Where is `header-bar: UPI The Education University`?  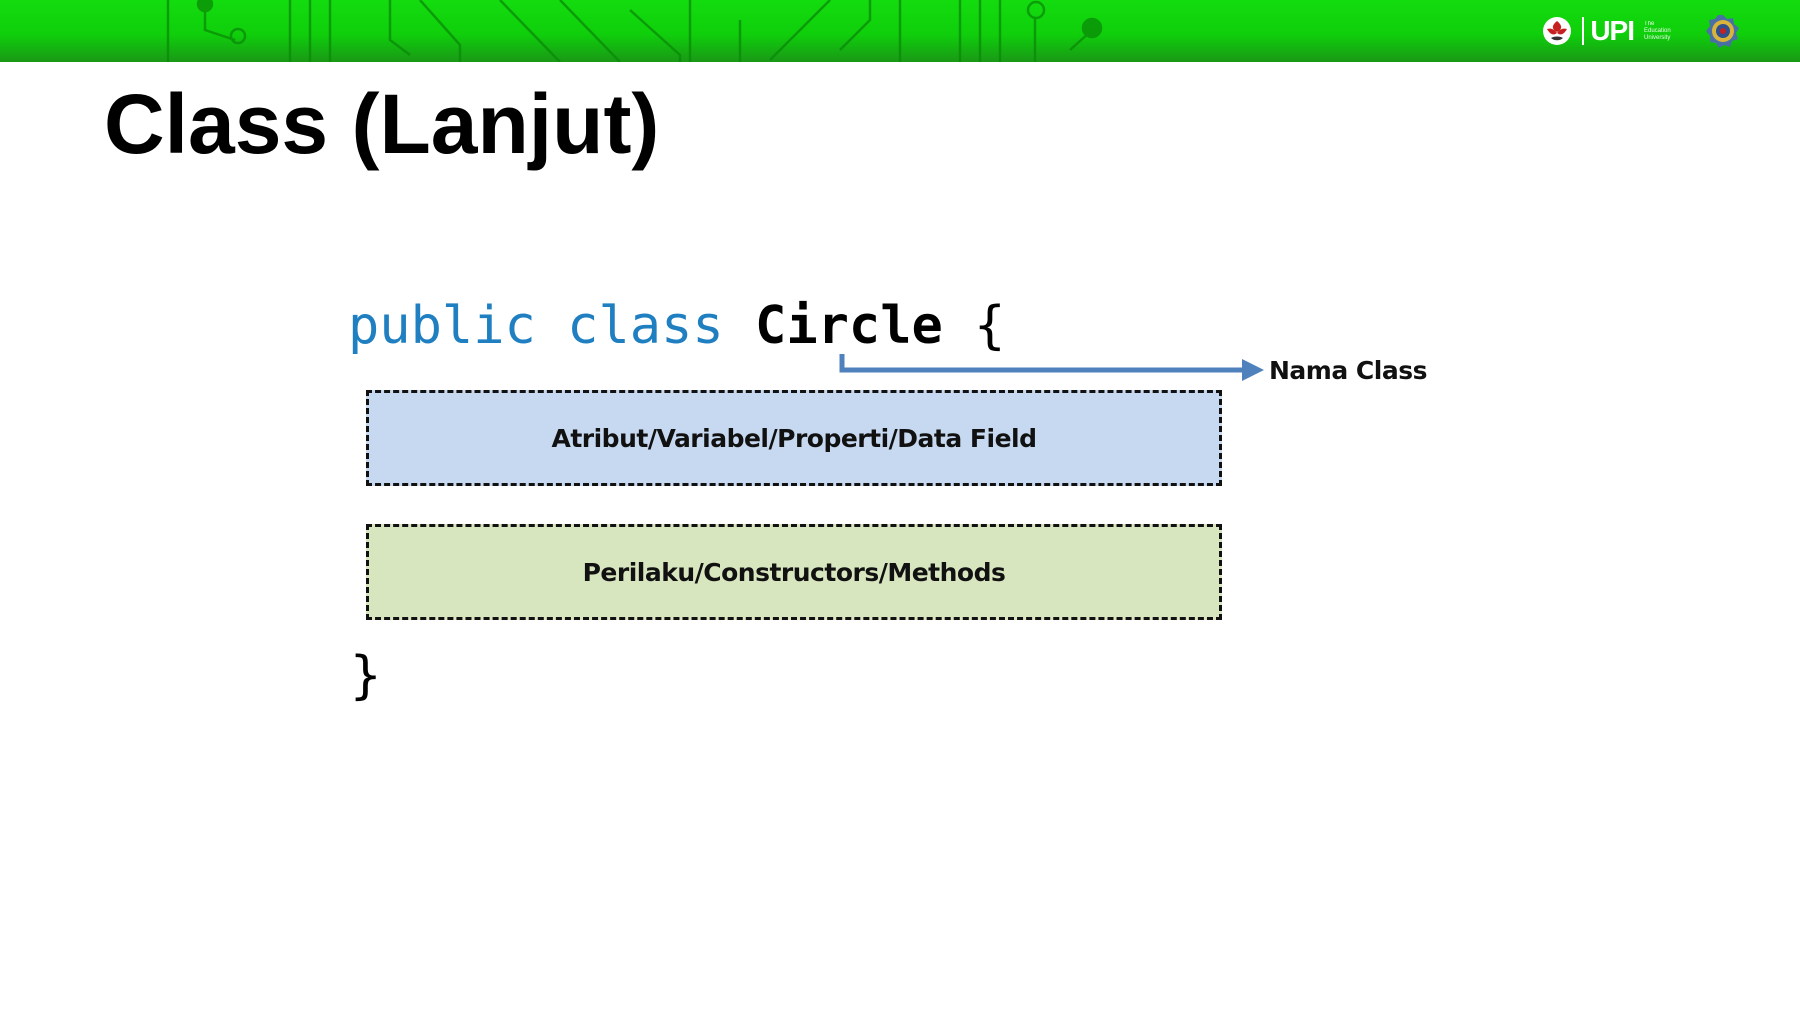 header-bar: UPI The Education University is located at coordinates (900, 31).